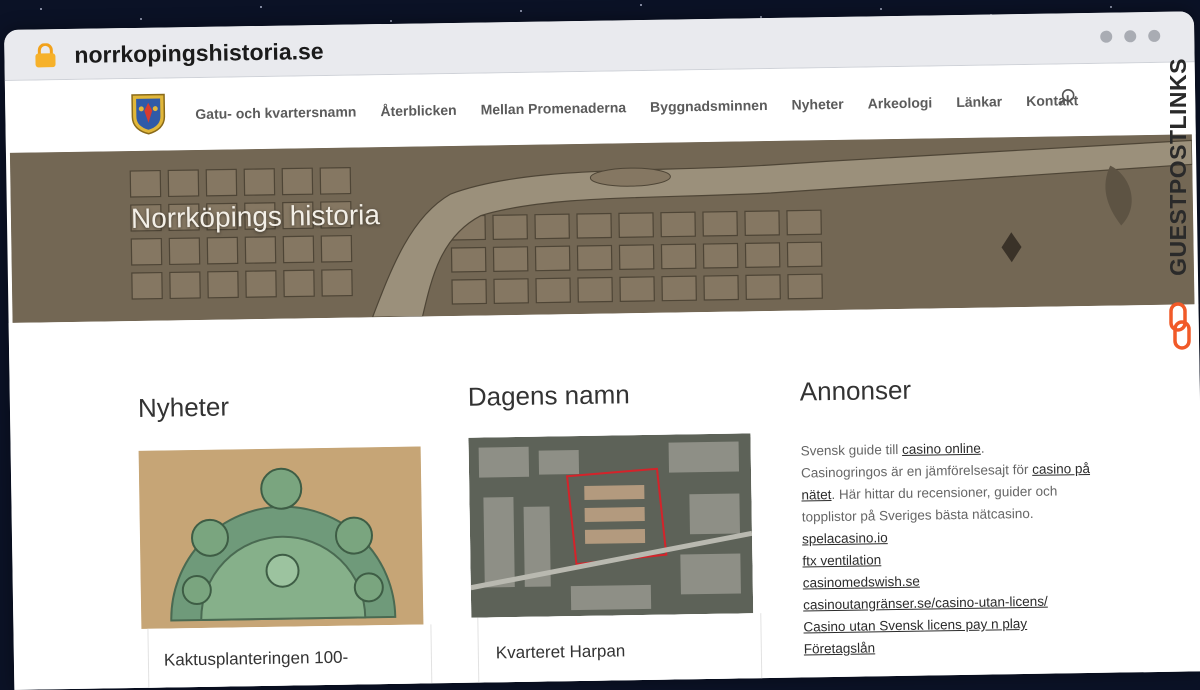 The image size is (1200, 690). What do you see at coordinates (817, 104) in the screenshot?
I see `nav-item-nyheter: Nyheter` at bounding box center [817, 104].